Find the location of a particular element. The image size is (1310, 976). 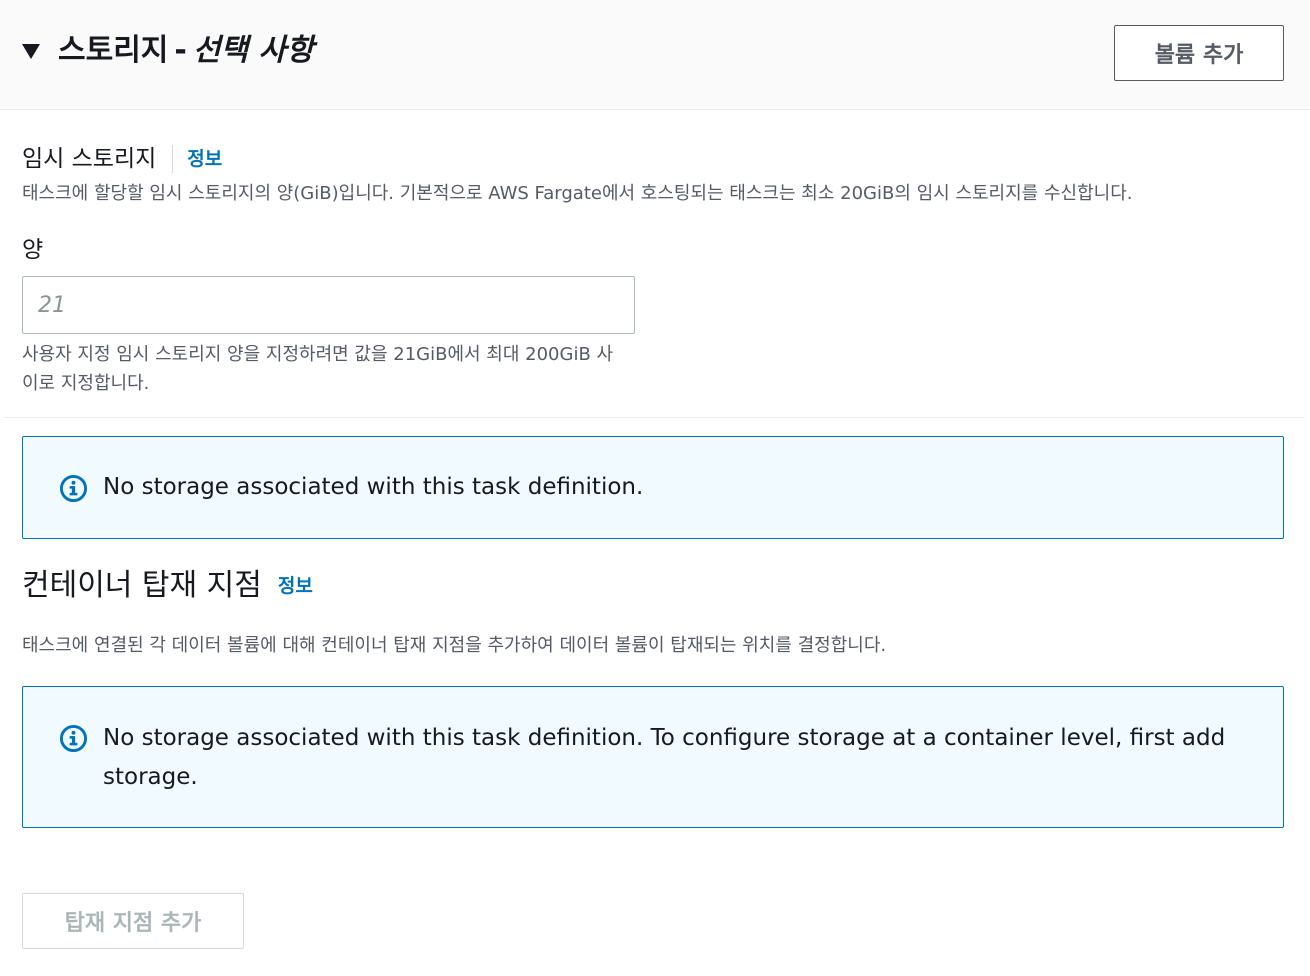

section-title: 스토리지 - 선택 사항 is located at coordinates (186, 51).